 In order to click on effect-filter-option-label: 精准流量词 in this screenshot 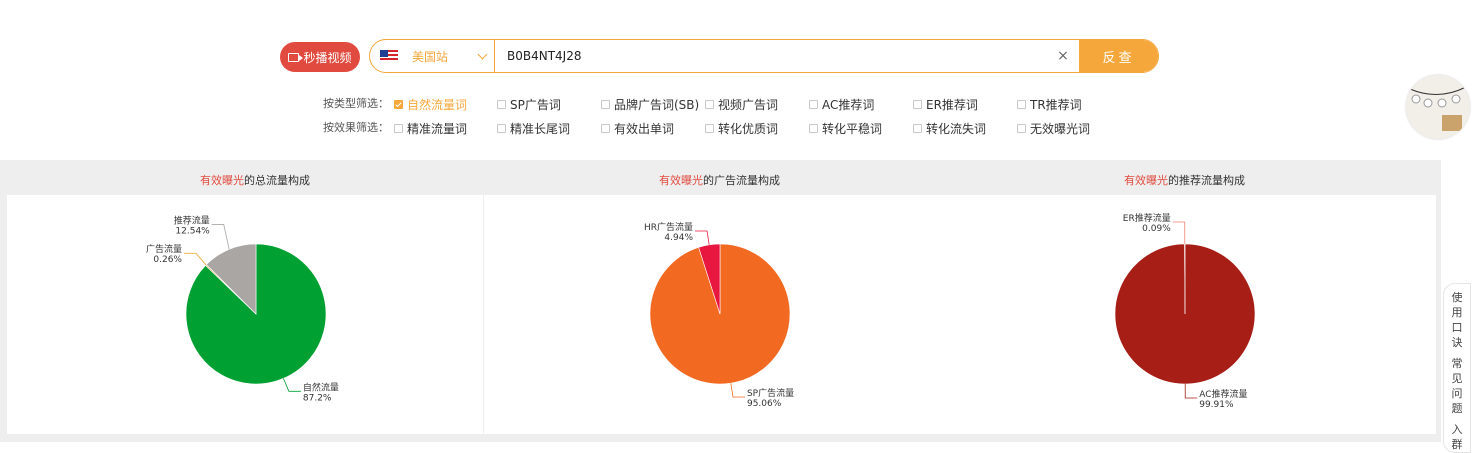, I will do `click(437, 128)`.